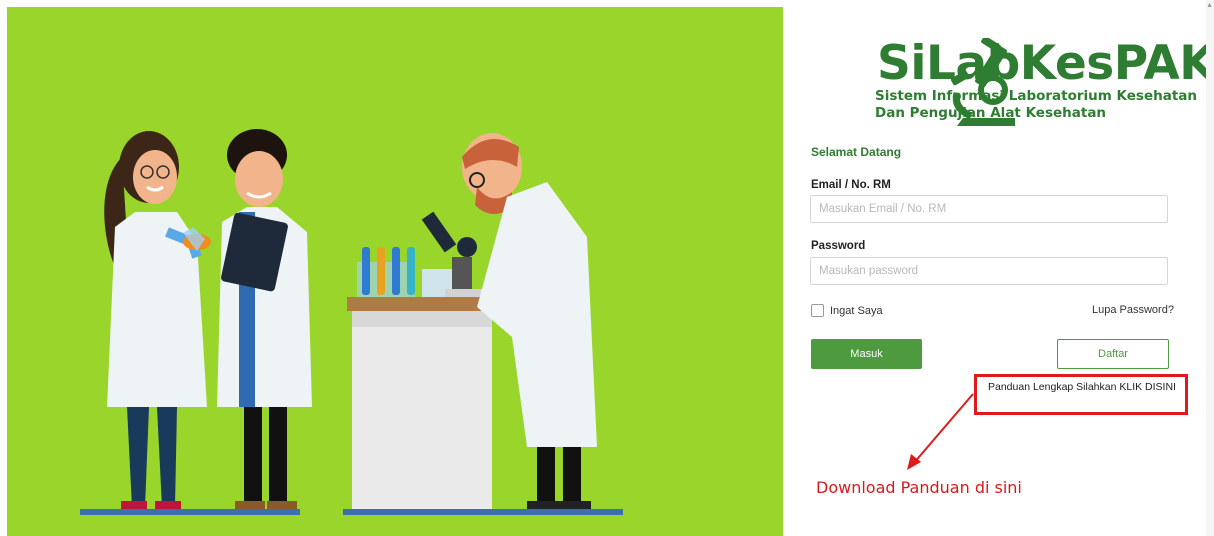  What do you see at coordinates (856, 310) in the screenshot?
I see `remember-me-label: Ingat Saya` at bounding box center [856, 310].